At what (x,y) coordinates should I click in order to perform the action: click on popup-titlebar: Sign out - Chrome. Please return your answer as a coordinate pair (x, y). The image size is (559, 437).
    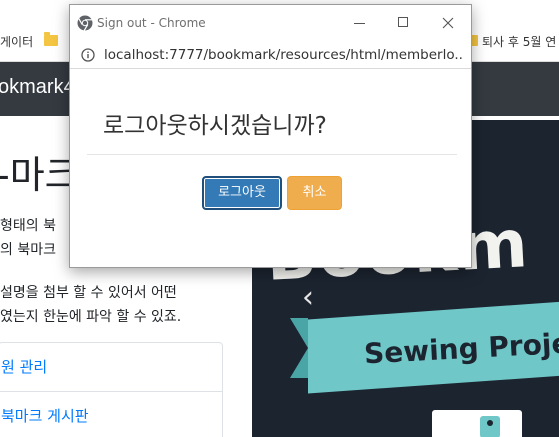
    Looking at the image, I should click on (270, 23).